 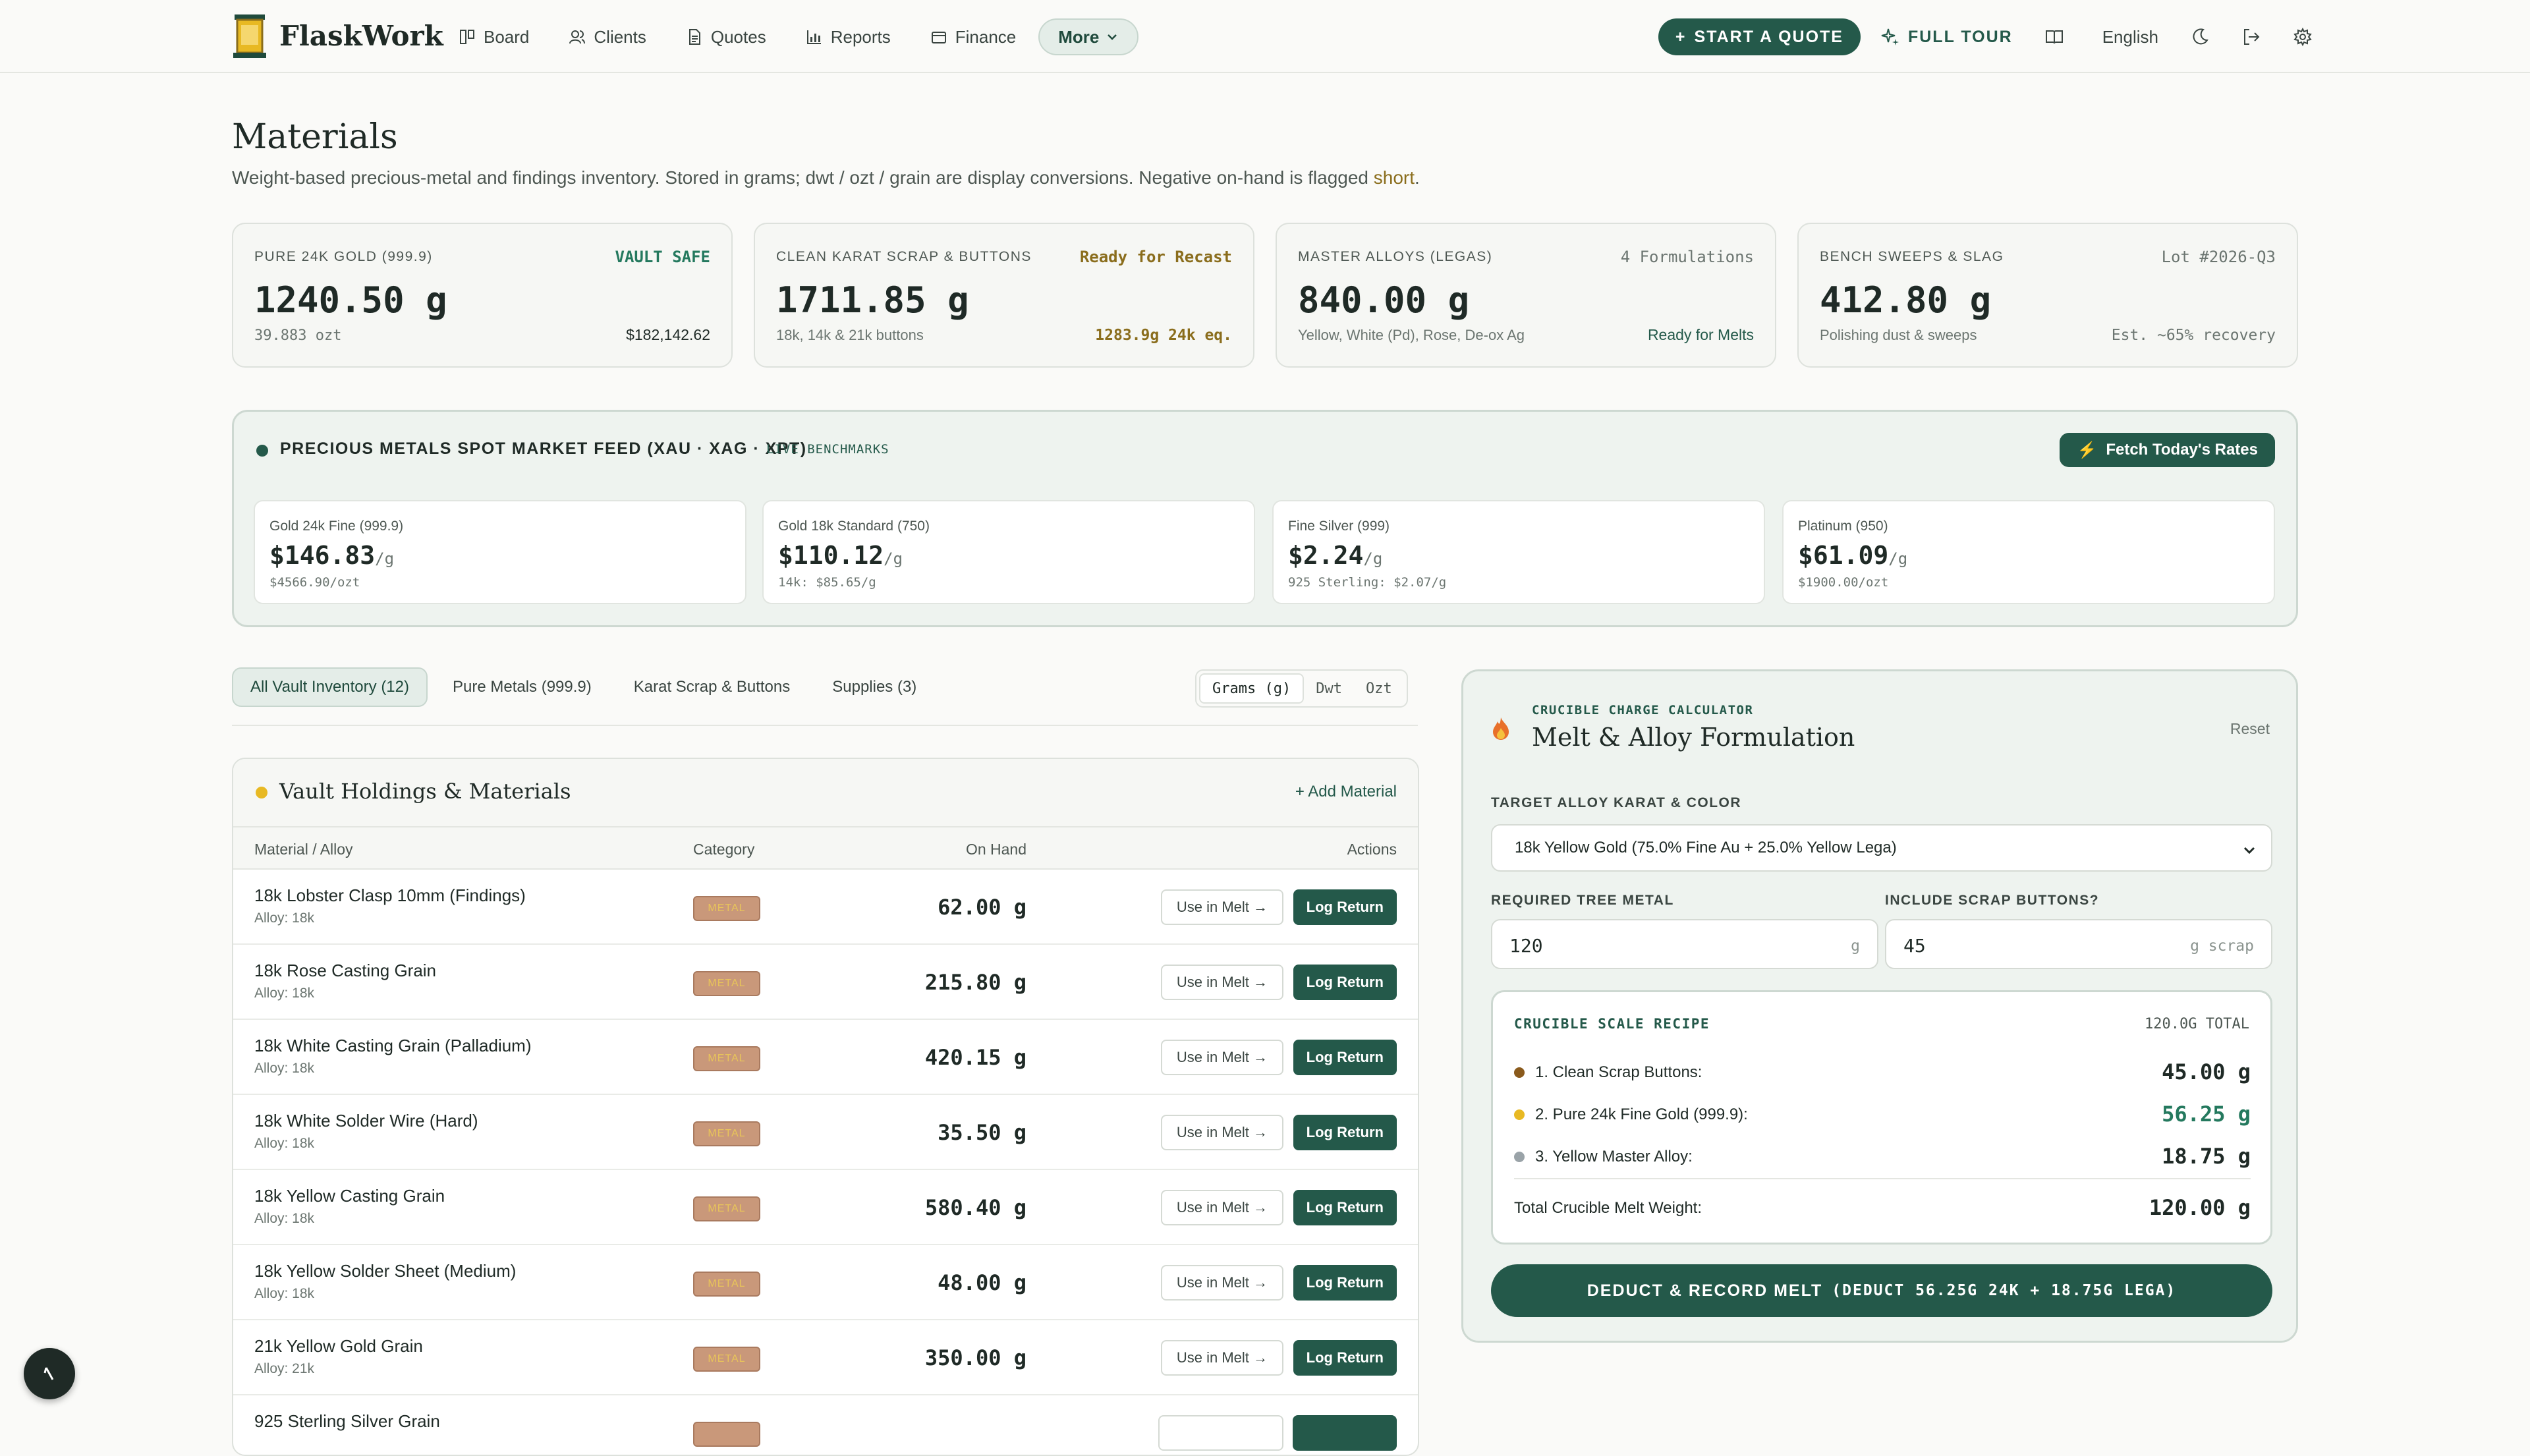 I want to click on full-tour-label: FULL TOUR, so click(x=1960, y=36).